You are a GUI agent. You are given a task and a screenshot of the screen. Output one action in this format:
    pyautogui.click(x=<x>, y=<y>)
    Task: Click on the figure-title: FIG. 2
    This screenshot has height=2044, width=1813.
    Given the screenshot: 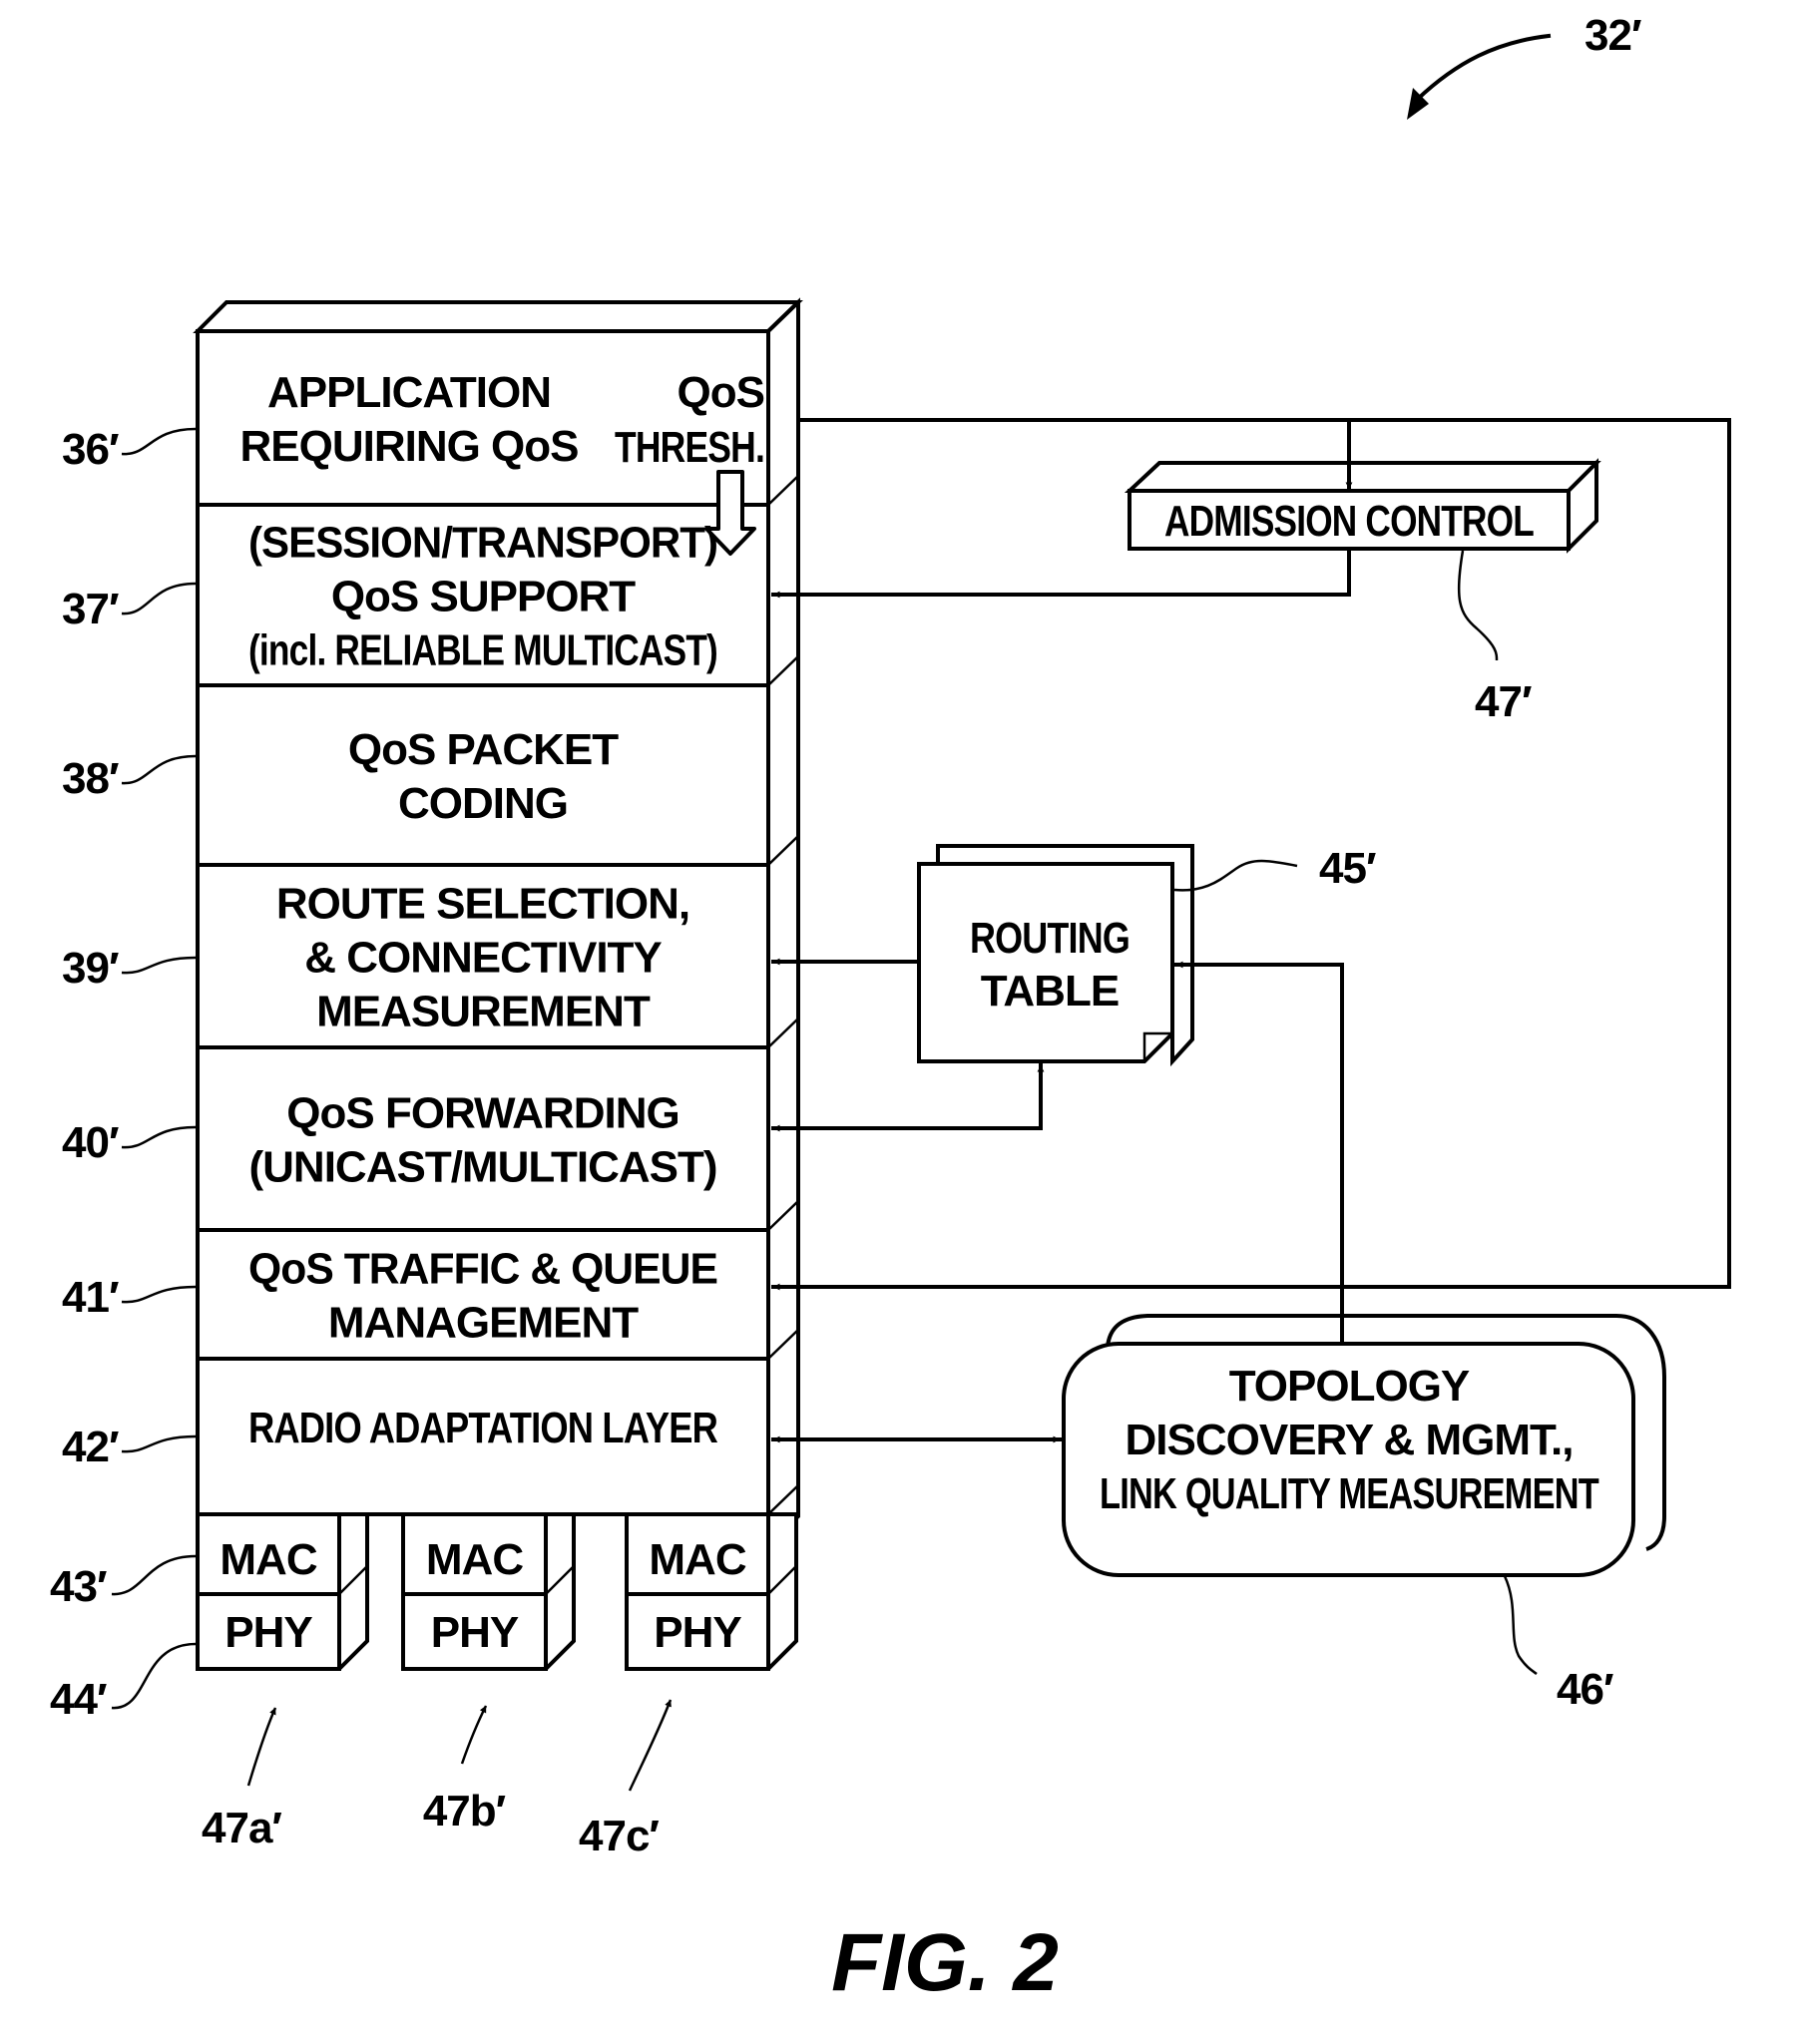 What is the action you would take?
    pyautogui.click(x=945, y=1962)
    